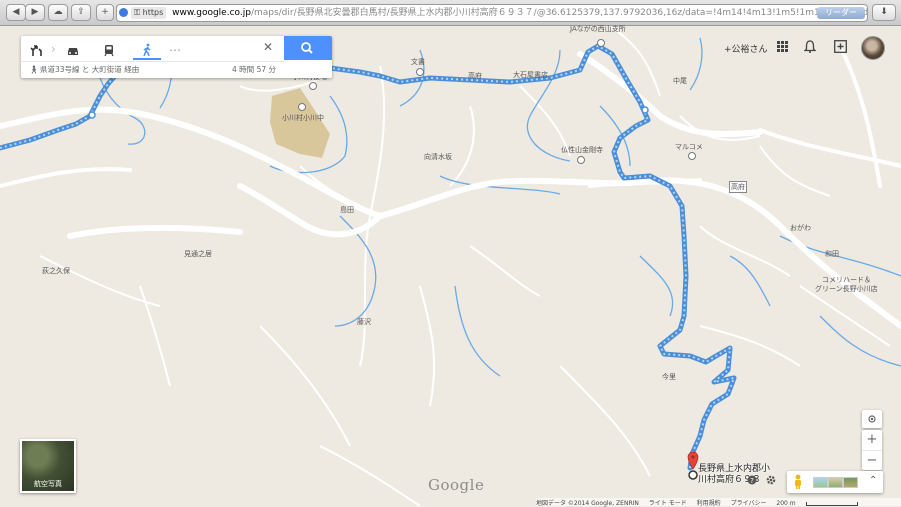 This screenshot has height=507, width=901. I want to click on directions-panel: › … ✕ 🚶︎ 県道33号線 と 大町街道 経由 4 時間 57 分, so click(176, 57).